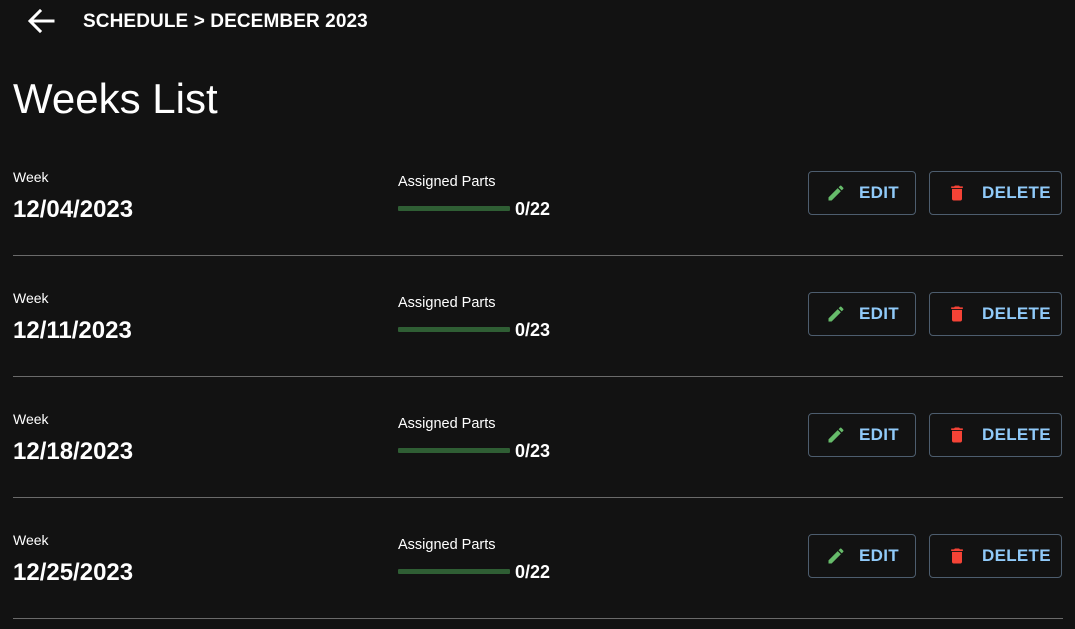 The width and height of the screenshot is (1075, 629). I want to click on page-title: Weeks List, so click(115, 98).